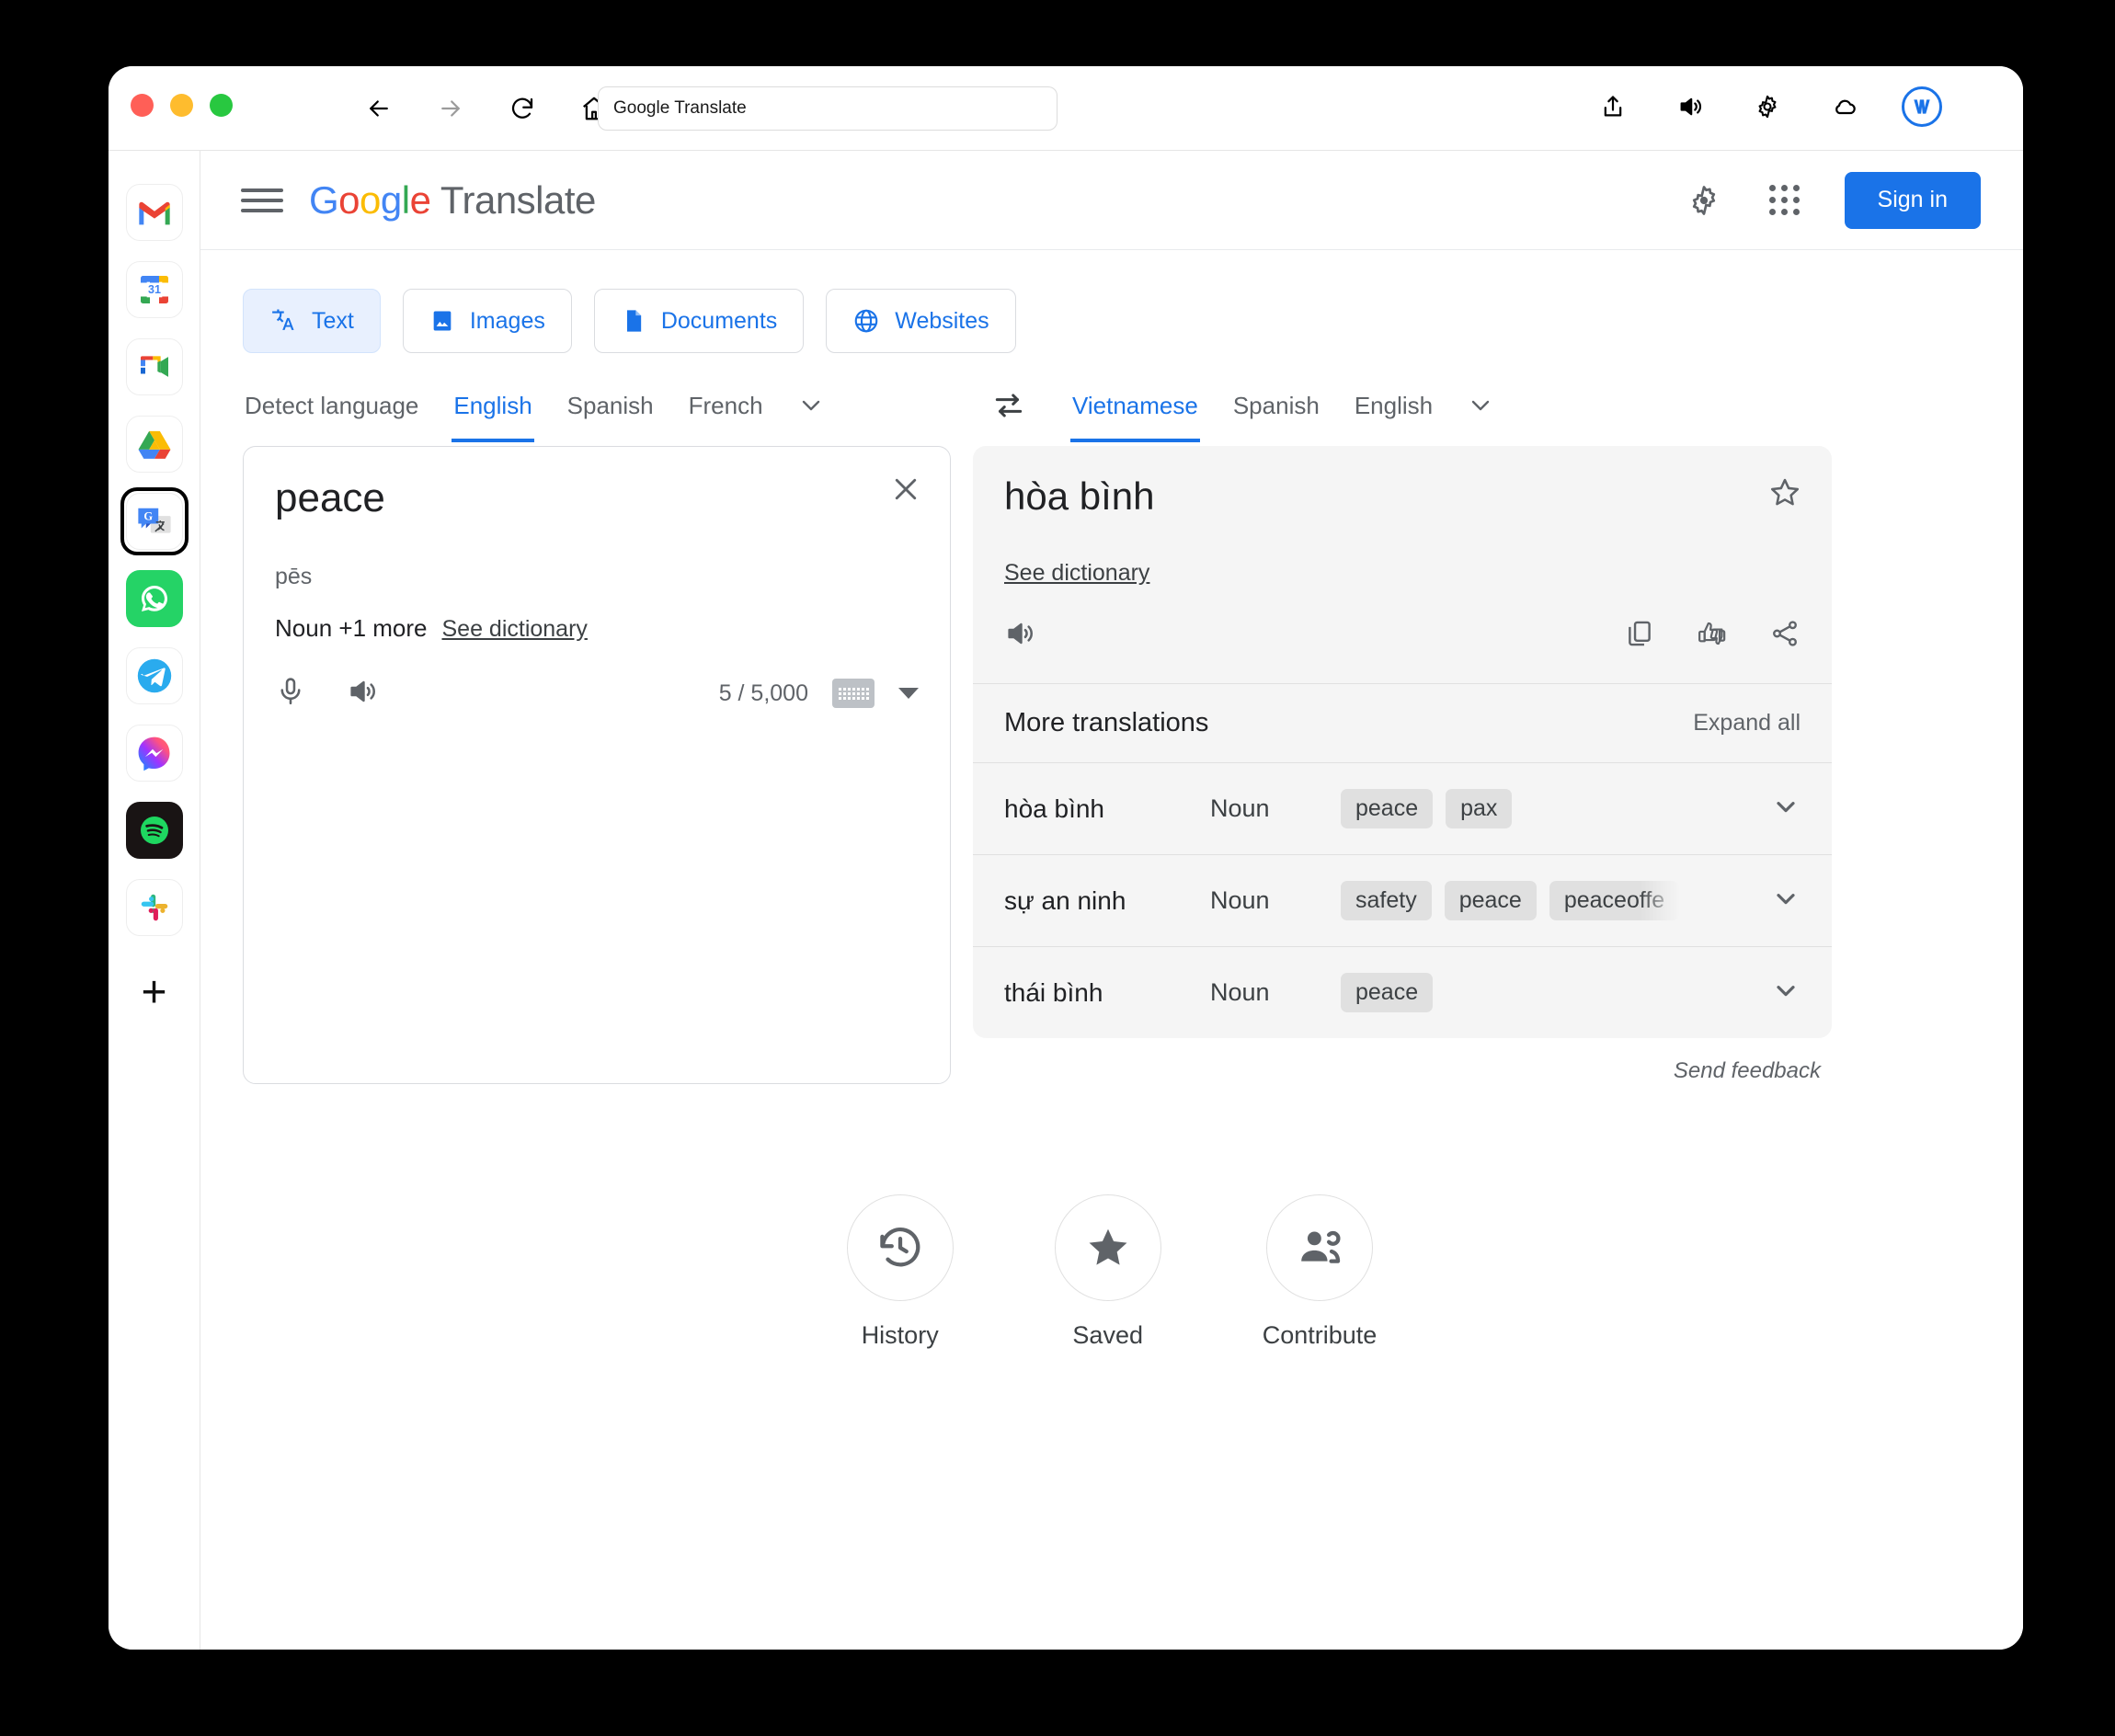 The image size is (2115, 1736). What do you see at coordinates (153, 993) in the screenshot?
I see `add-app-button: +` at bounding box center [153, 993].